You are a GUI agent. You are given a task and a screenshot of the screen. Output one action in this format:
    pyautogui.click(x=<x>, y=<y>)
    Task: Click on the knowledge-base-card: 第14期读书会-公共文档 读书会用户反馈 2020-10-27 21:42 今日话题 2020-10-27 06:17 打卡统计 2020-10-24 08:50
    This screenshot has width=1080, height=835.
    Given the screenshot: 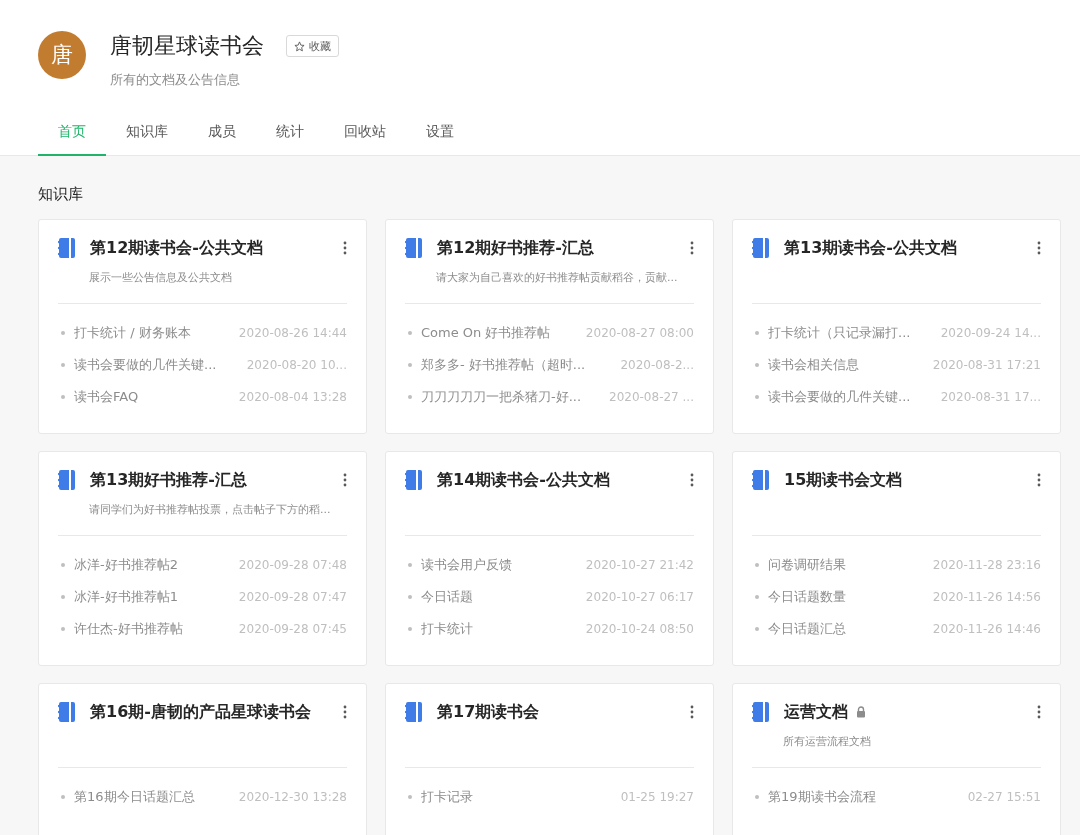 What is the action you would take?
    pyautogui.click(x=549, y=558)
    